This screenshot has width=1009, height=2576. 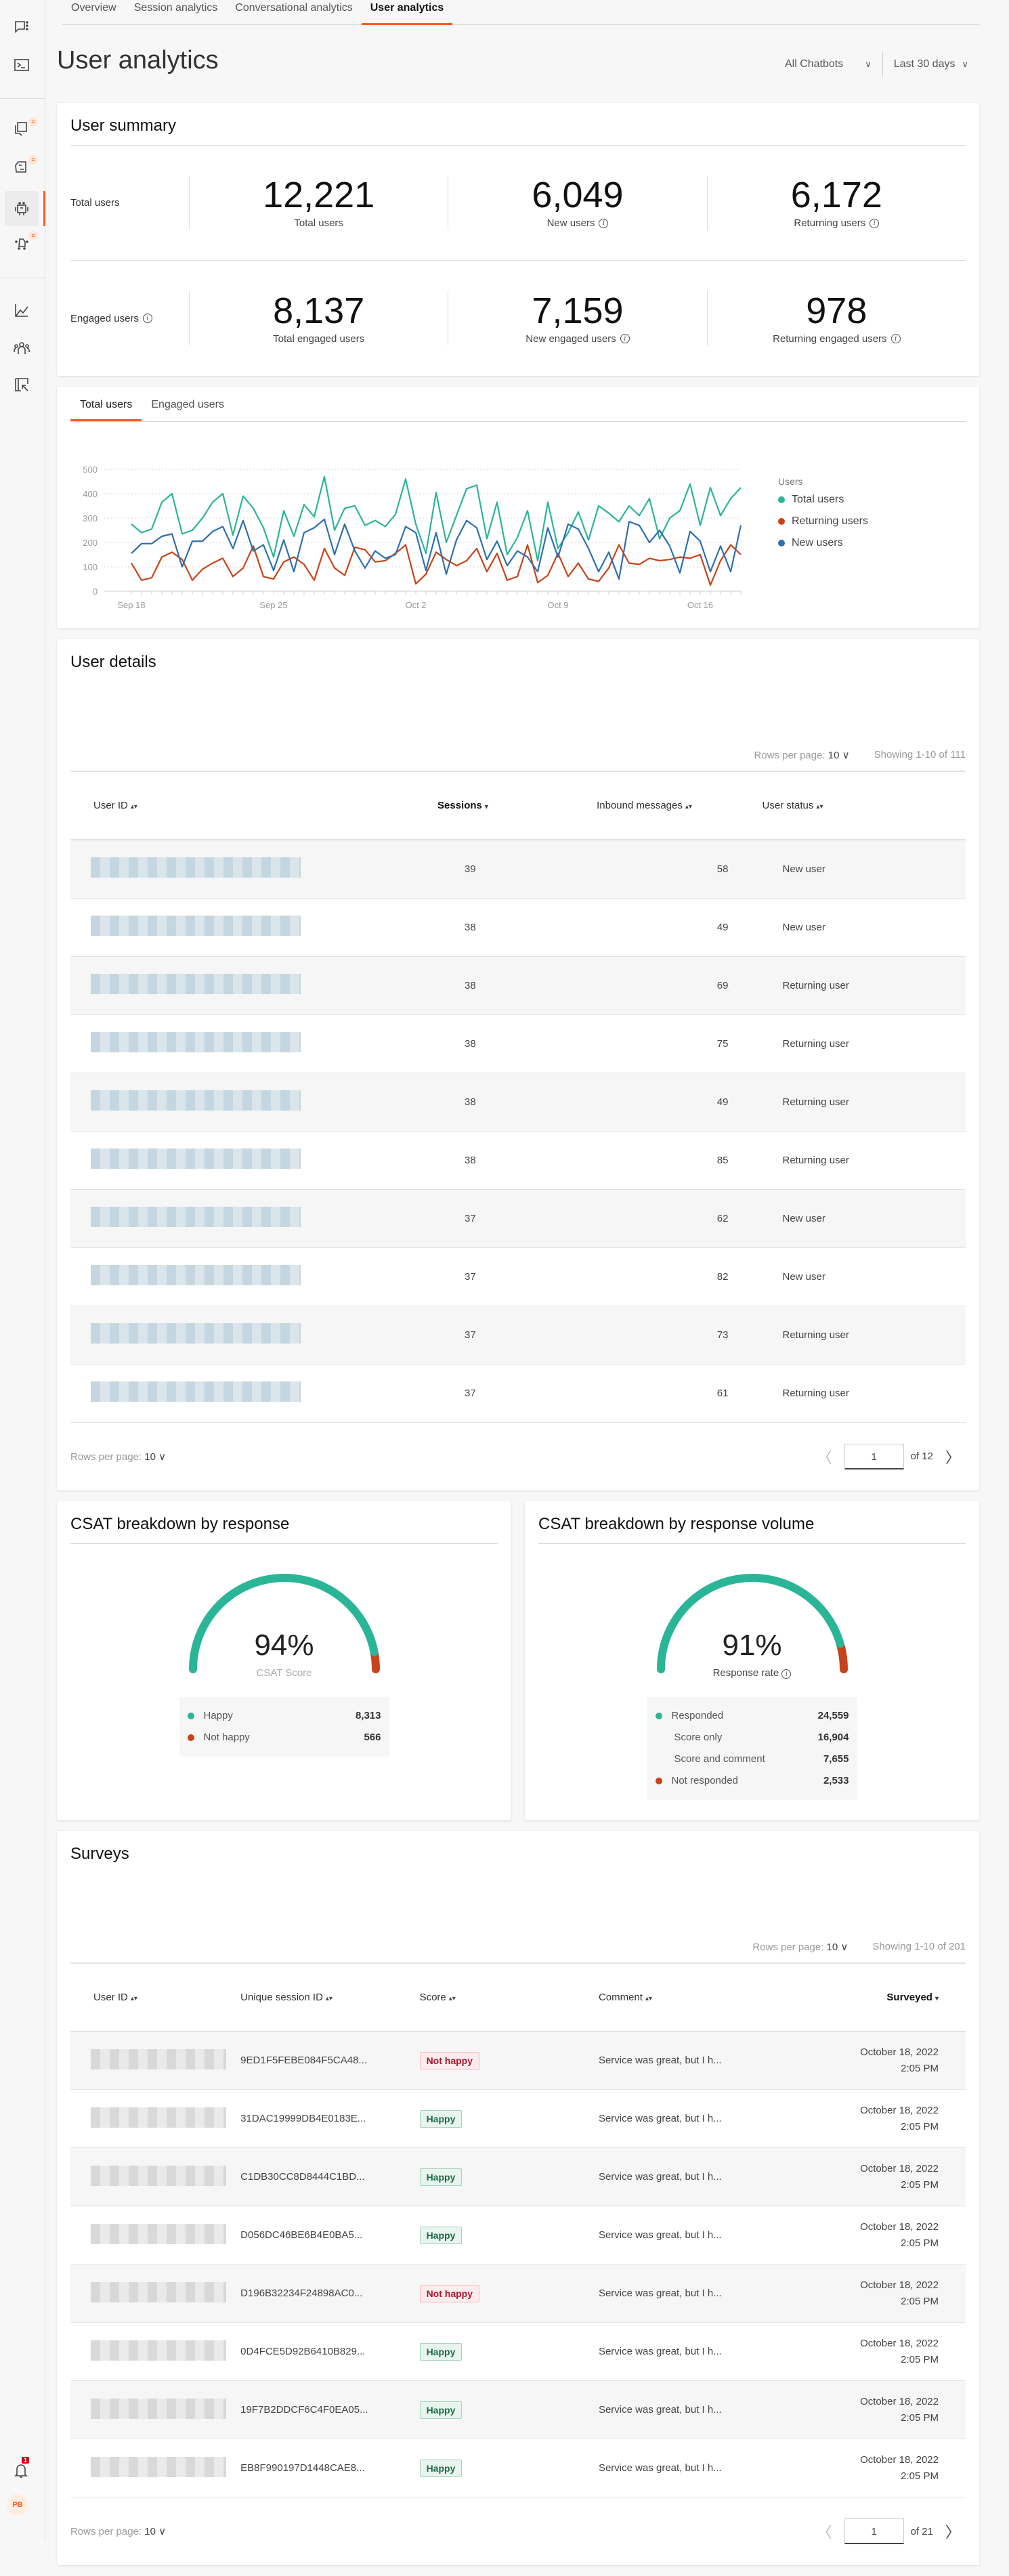 I want to click on col-surveyed: Surveyed ▾, so click(x=880, y=1997).